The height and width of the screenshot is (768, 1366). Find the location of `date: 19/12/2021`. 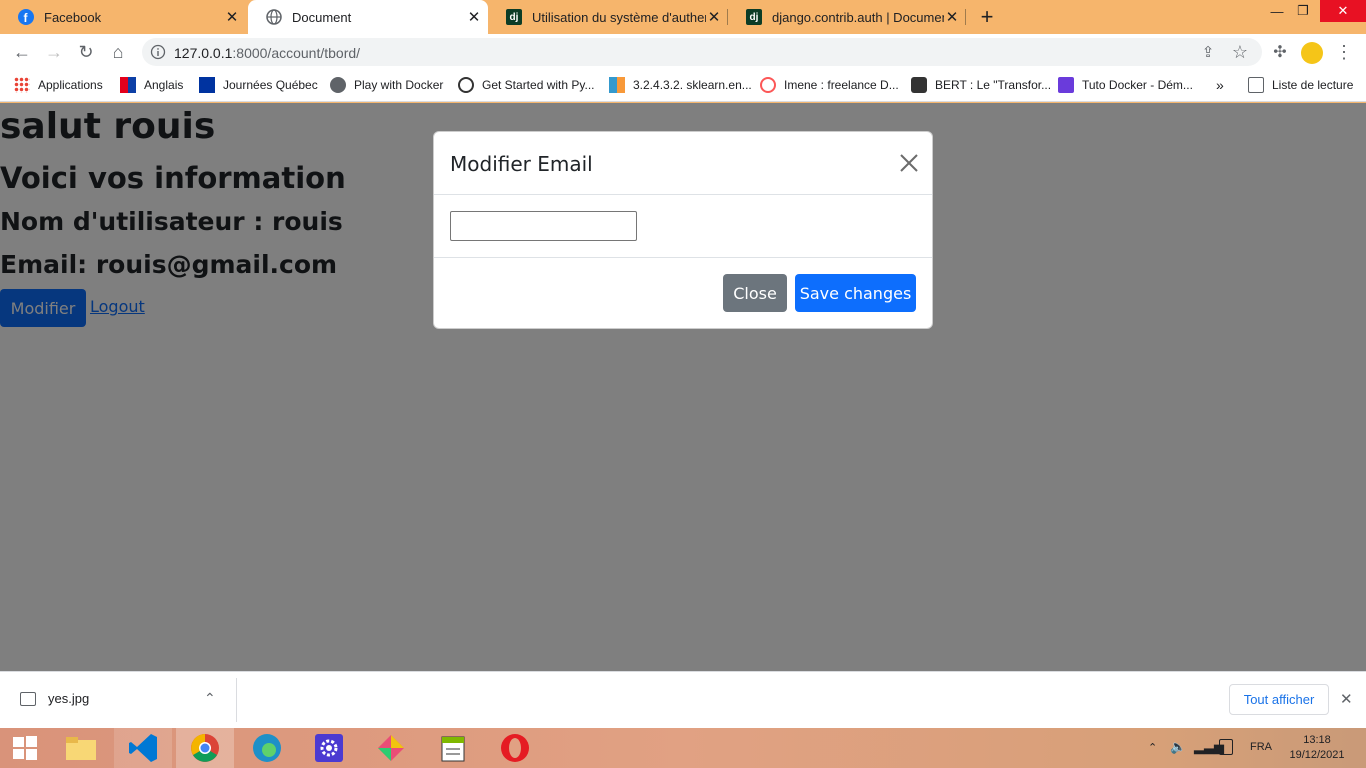

date: 19/12/2021 is located at coordinates (1317, 755).